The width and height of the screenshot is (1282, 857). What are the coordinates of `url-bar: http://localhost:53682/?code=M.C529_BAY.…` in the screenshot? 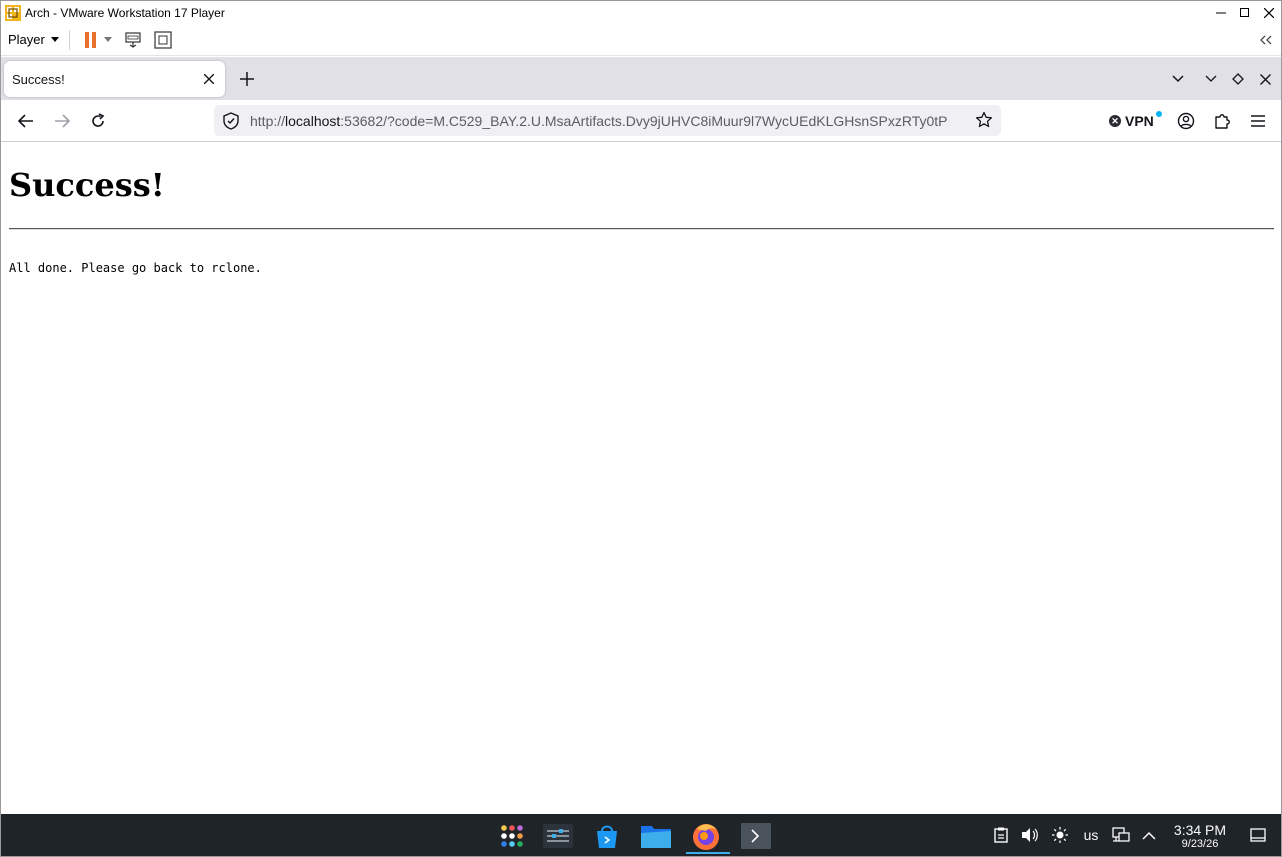 It's located at (607, 120).